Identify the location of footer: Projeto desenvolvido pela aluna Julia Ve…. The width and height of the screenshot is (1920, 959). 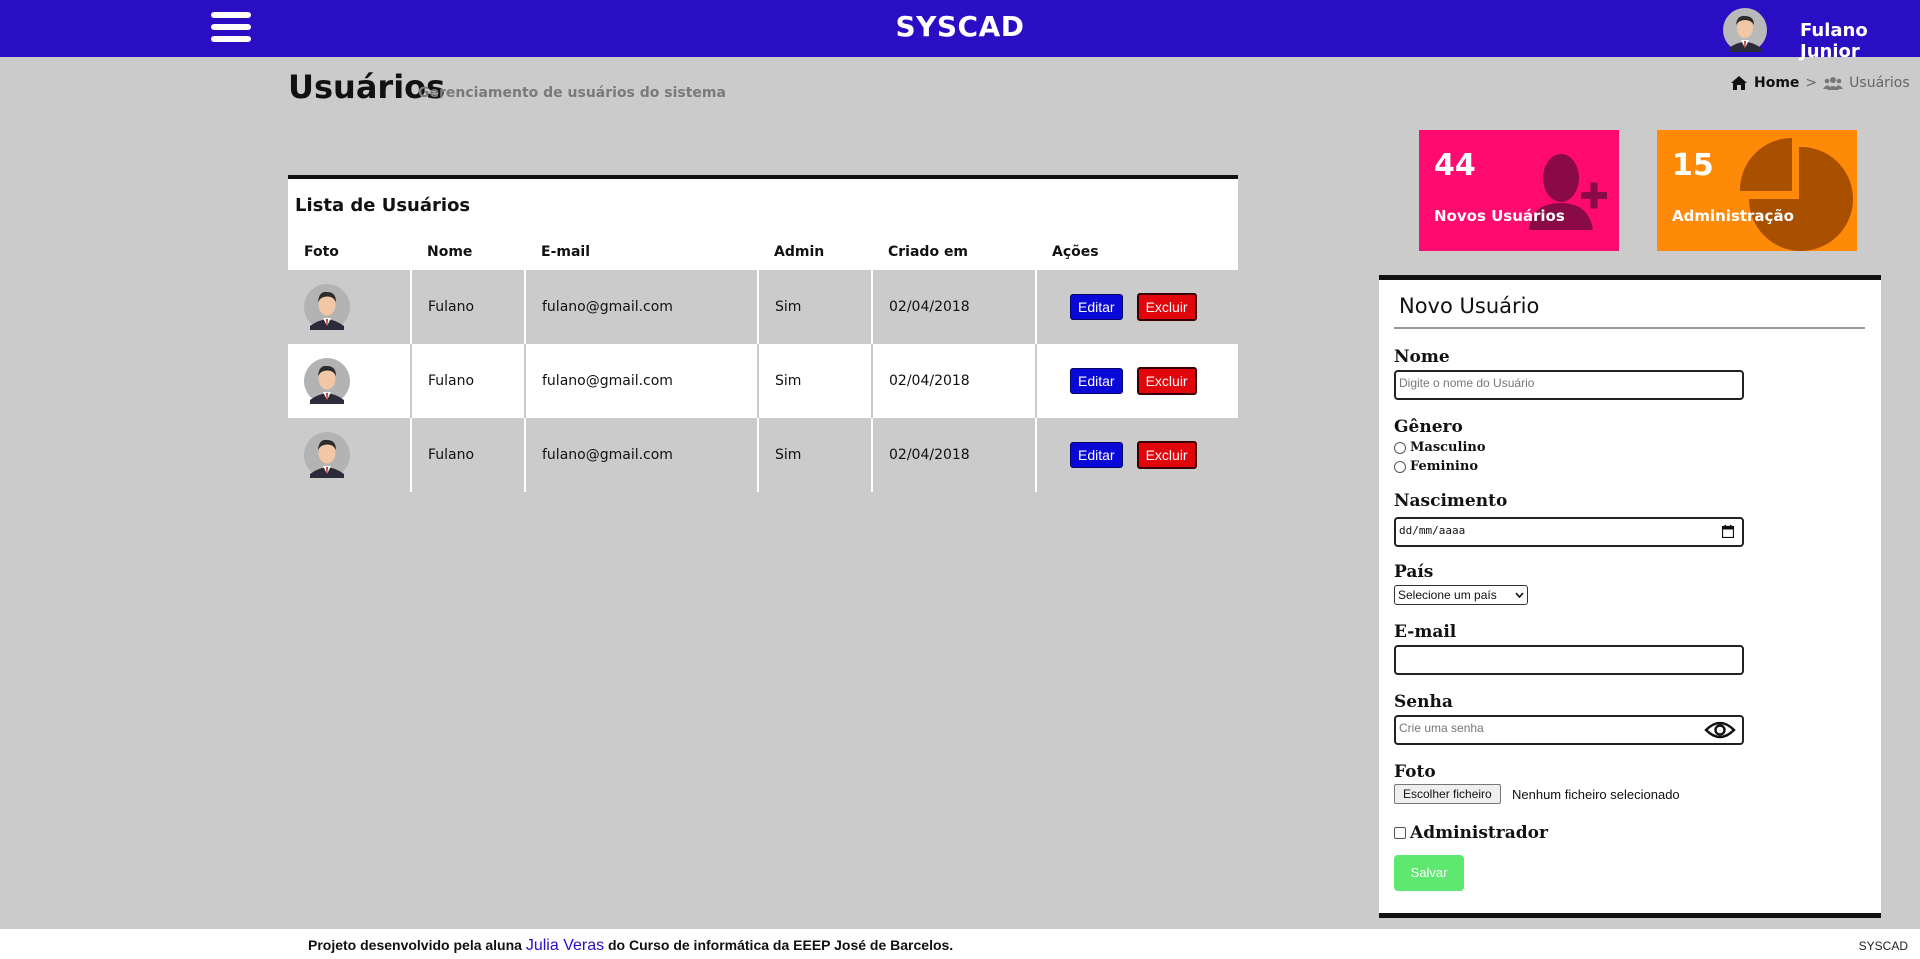
(960, 944).